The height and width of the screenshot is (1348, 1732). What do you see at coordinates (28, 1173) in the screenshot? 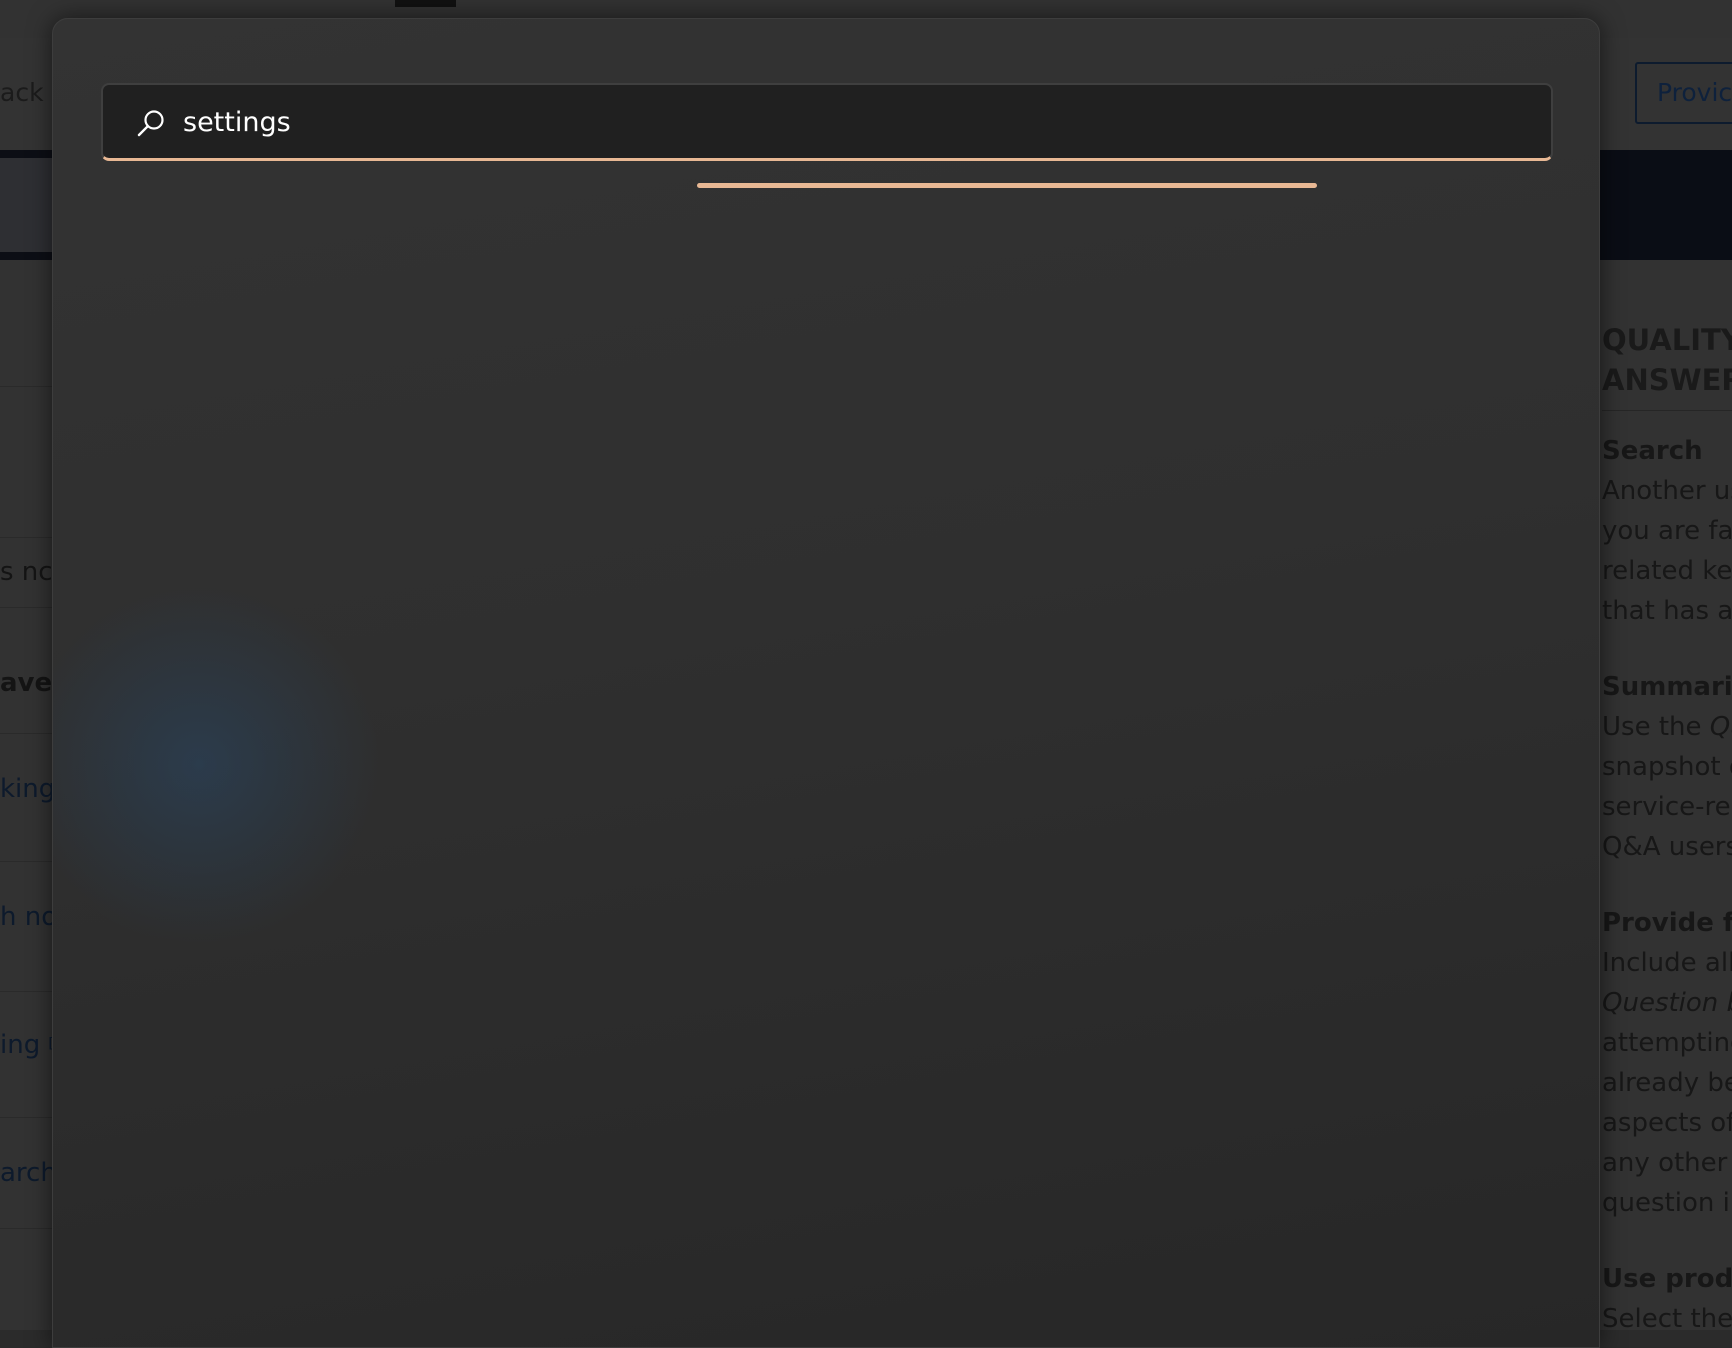
I see `left-link: arch` at bounding box center [28, 1173].